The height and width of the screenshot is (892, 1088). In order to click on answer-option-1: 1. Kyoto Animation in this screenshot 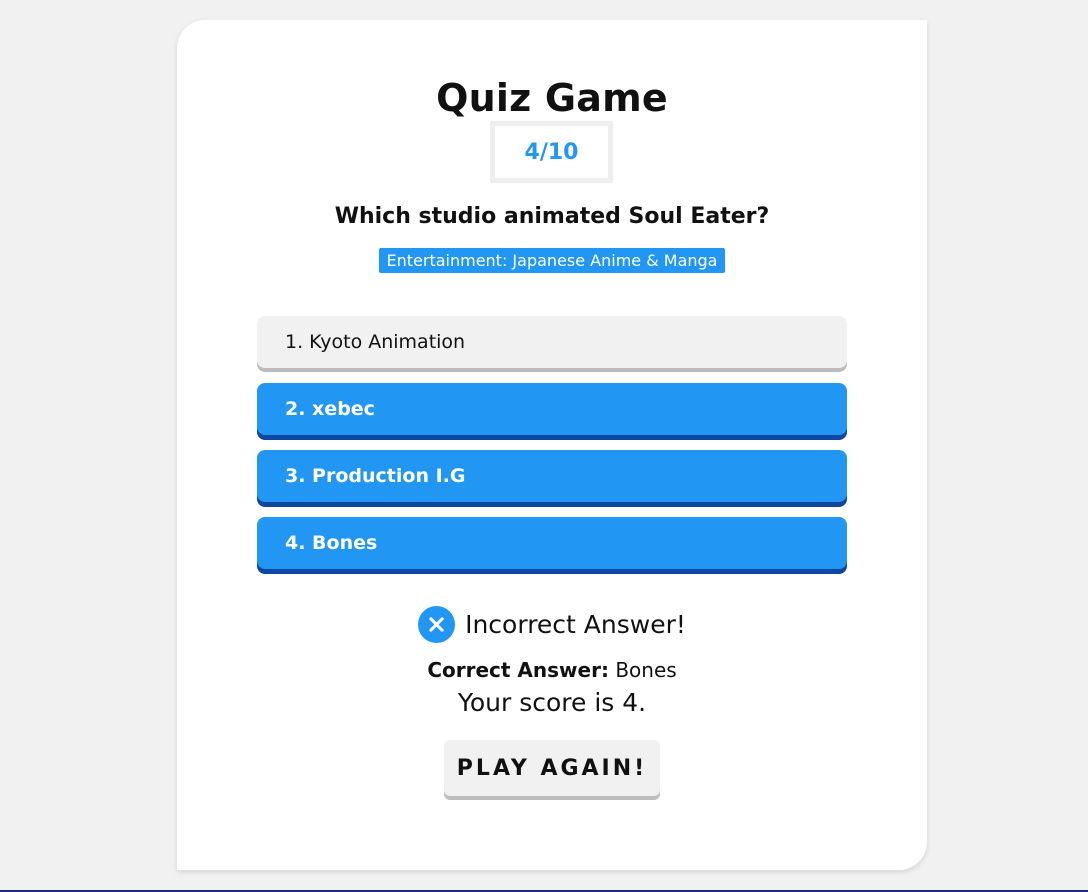, I will do `click(552, 342)`.